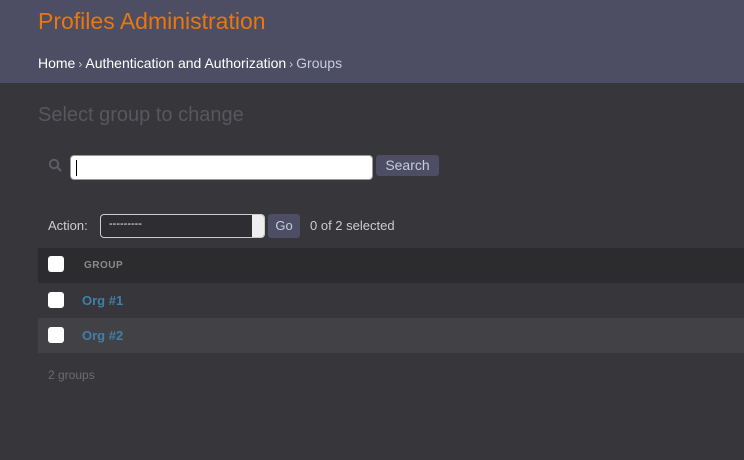  I want to click on breadcrumb-home: Home, so click(56, 63).